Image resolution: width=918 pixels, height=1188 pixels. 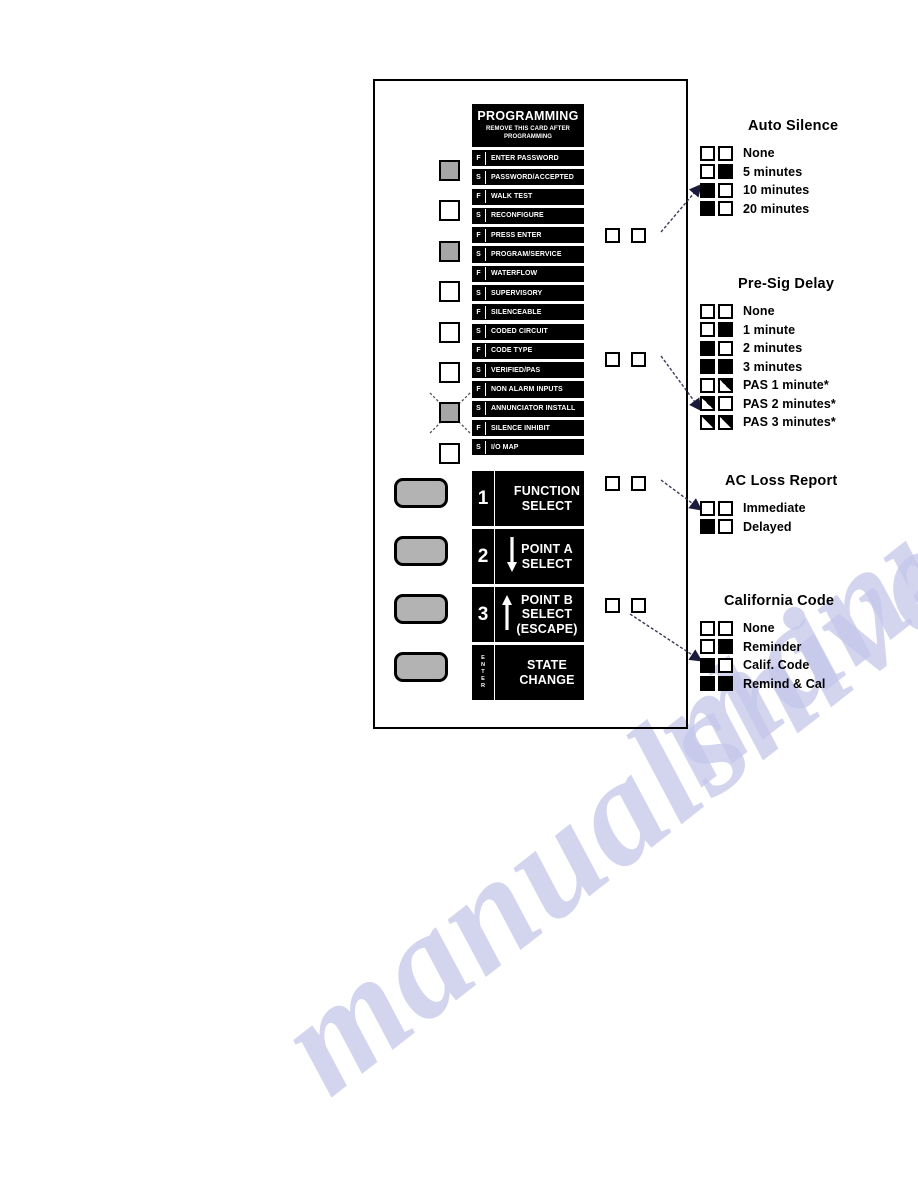 What do you see at coordinates (768, 367) in the screenshot?
I see `option-row: 3 minutes` at bounding box center [768, 367].